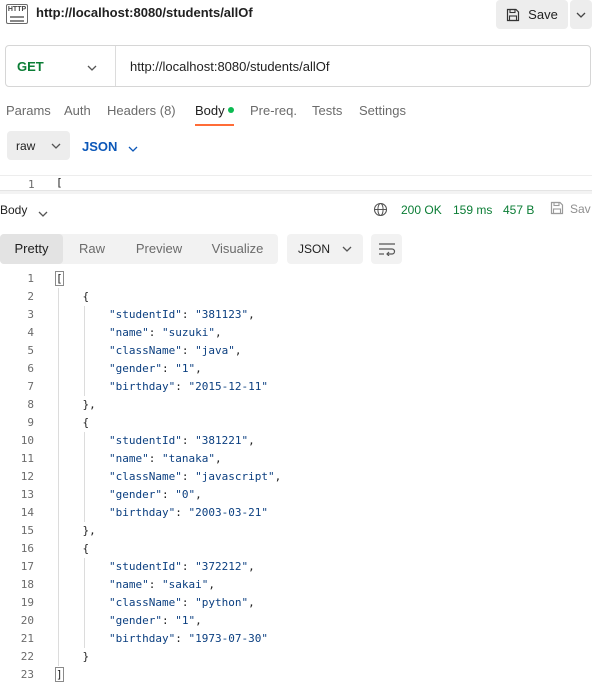 The width and height of the screenshot is (592, 698). What do you see at coordinates (327, 110) in the screenshot?
I see `tab-tests: Tests` at bounding box center [327, 110].